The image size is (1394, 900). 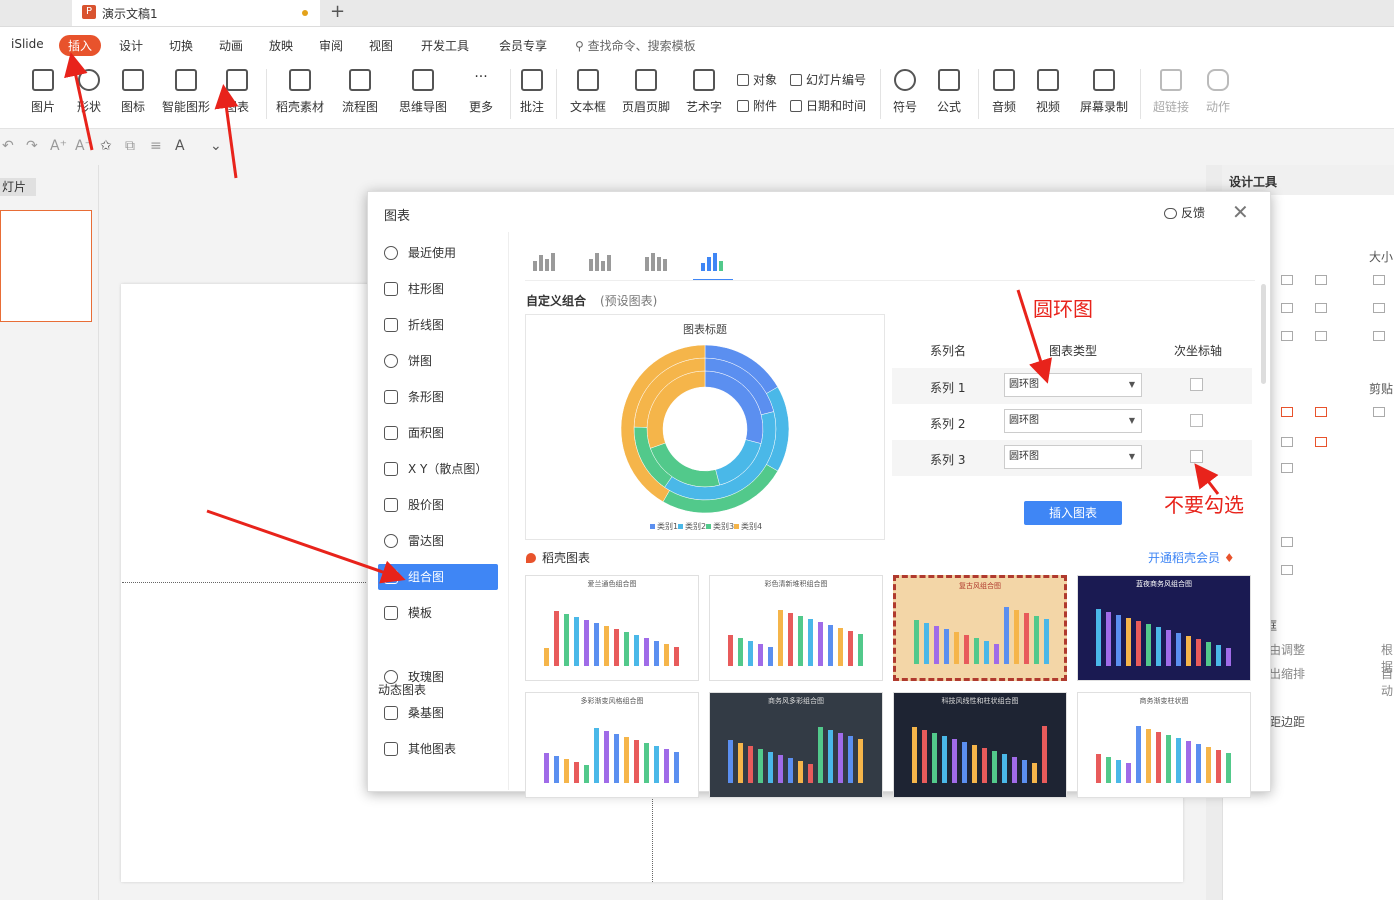 I want to click on audio-button: 音频, so click(x=1004, y=93).